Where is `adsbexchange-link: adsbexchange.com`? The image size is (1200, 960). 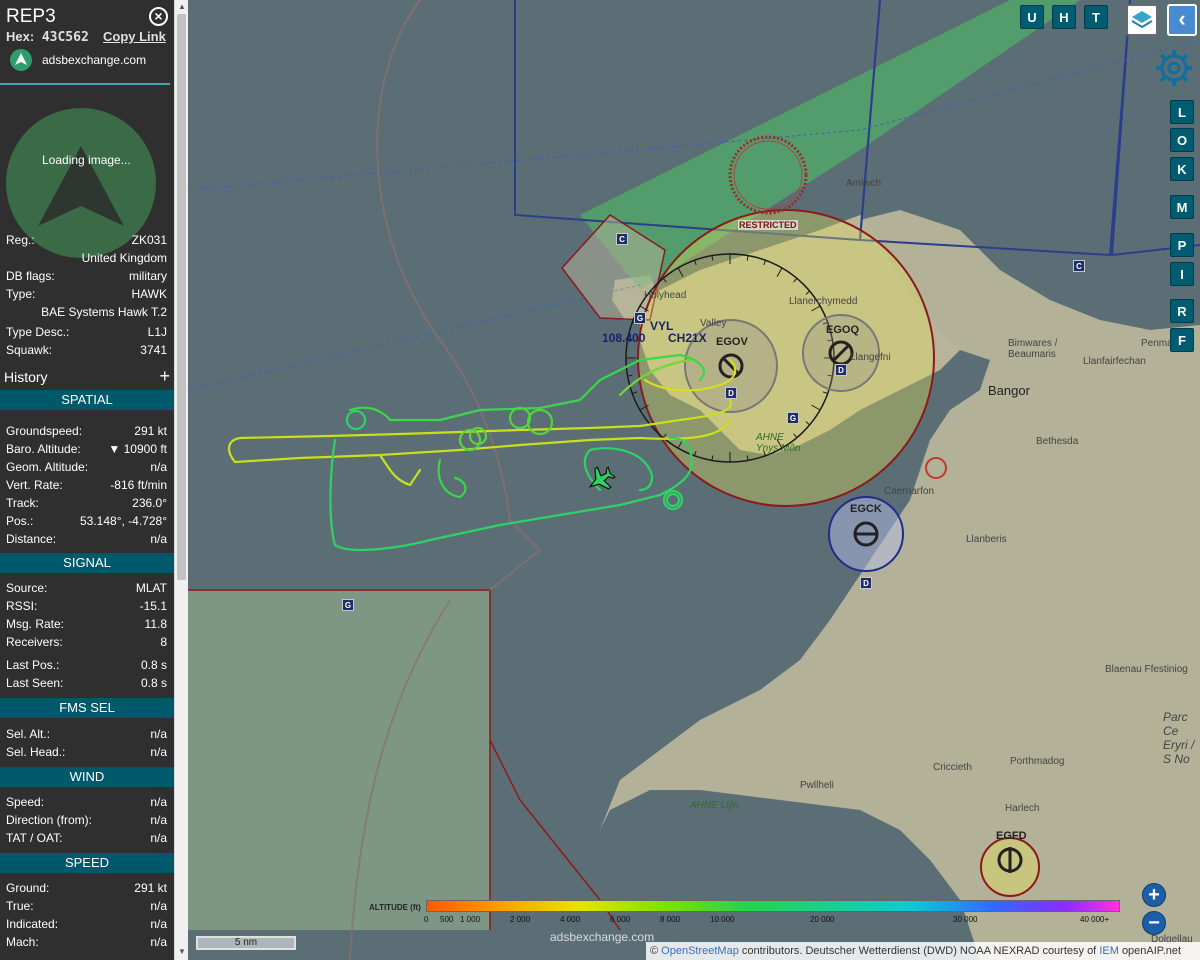
adsbexchange-link: adsbexchange.com is located at coordinates (90, 61).